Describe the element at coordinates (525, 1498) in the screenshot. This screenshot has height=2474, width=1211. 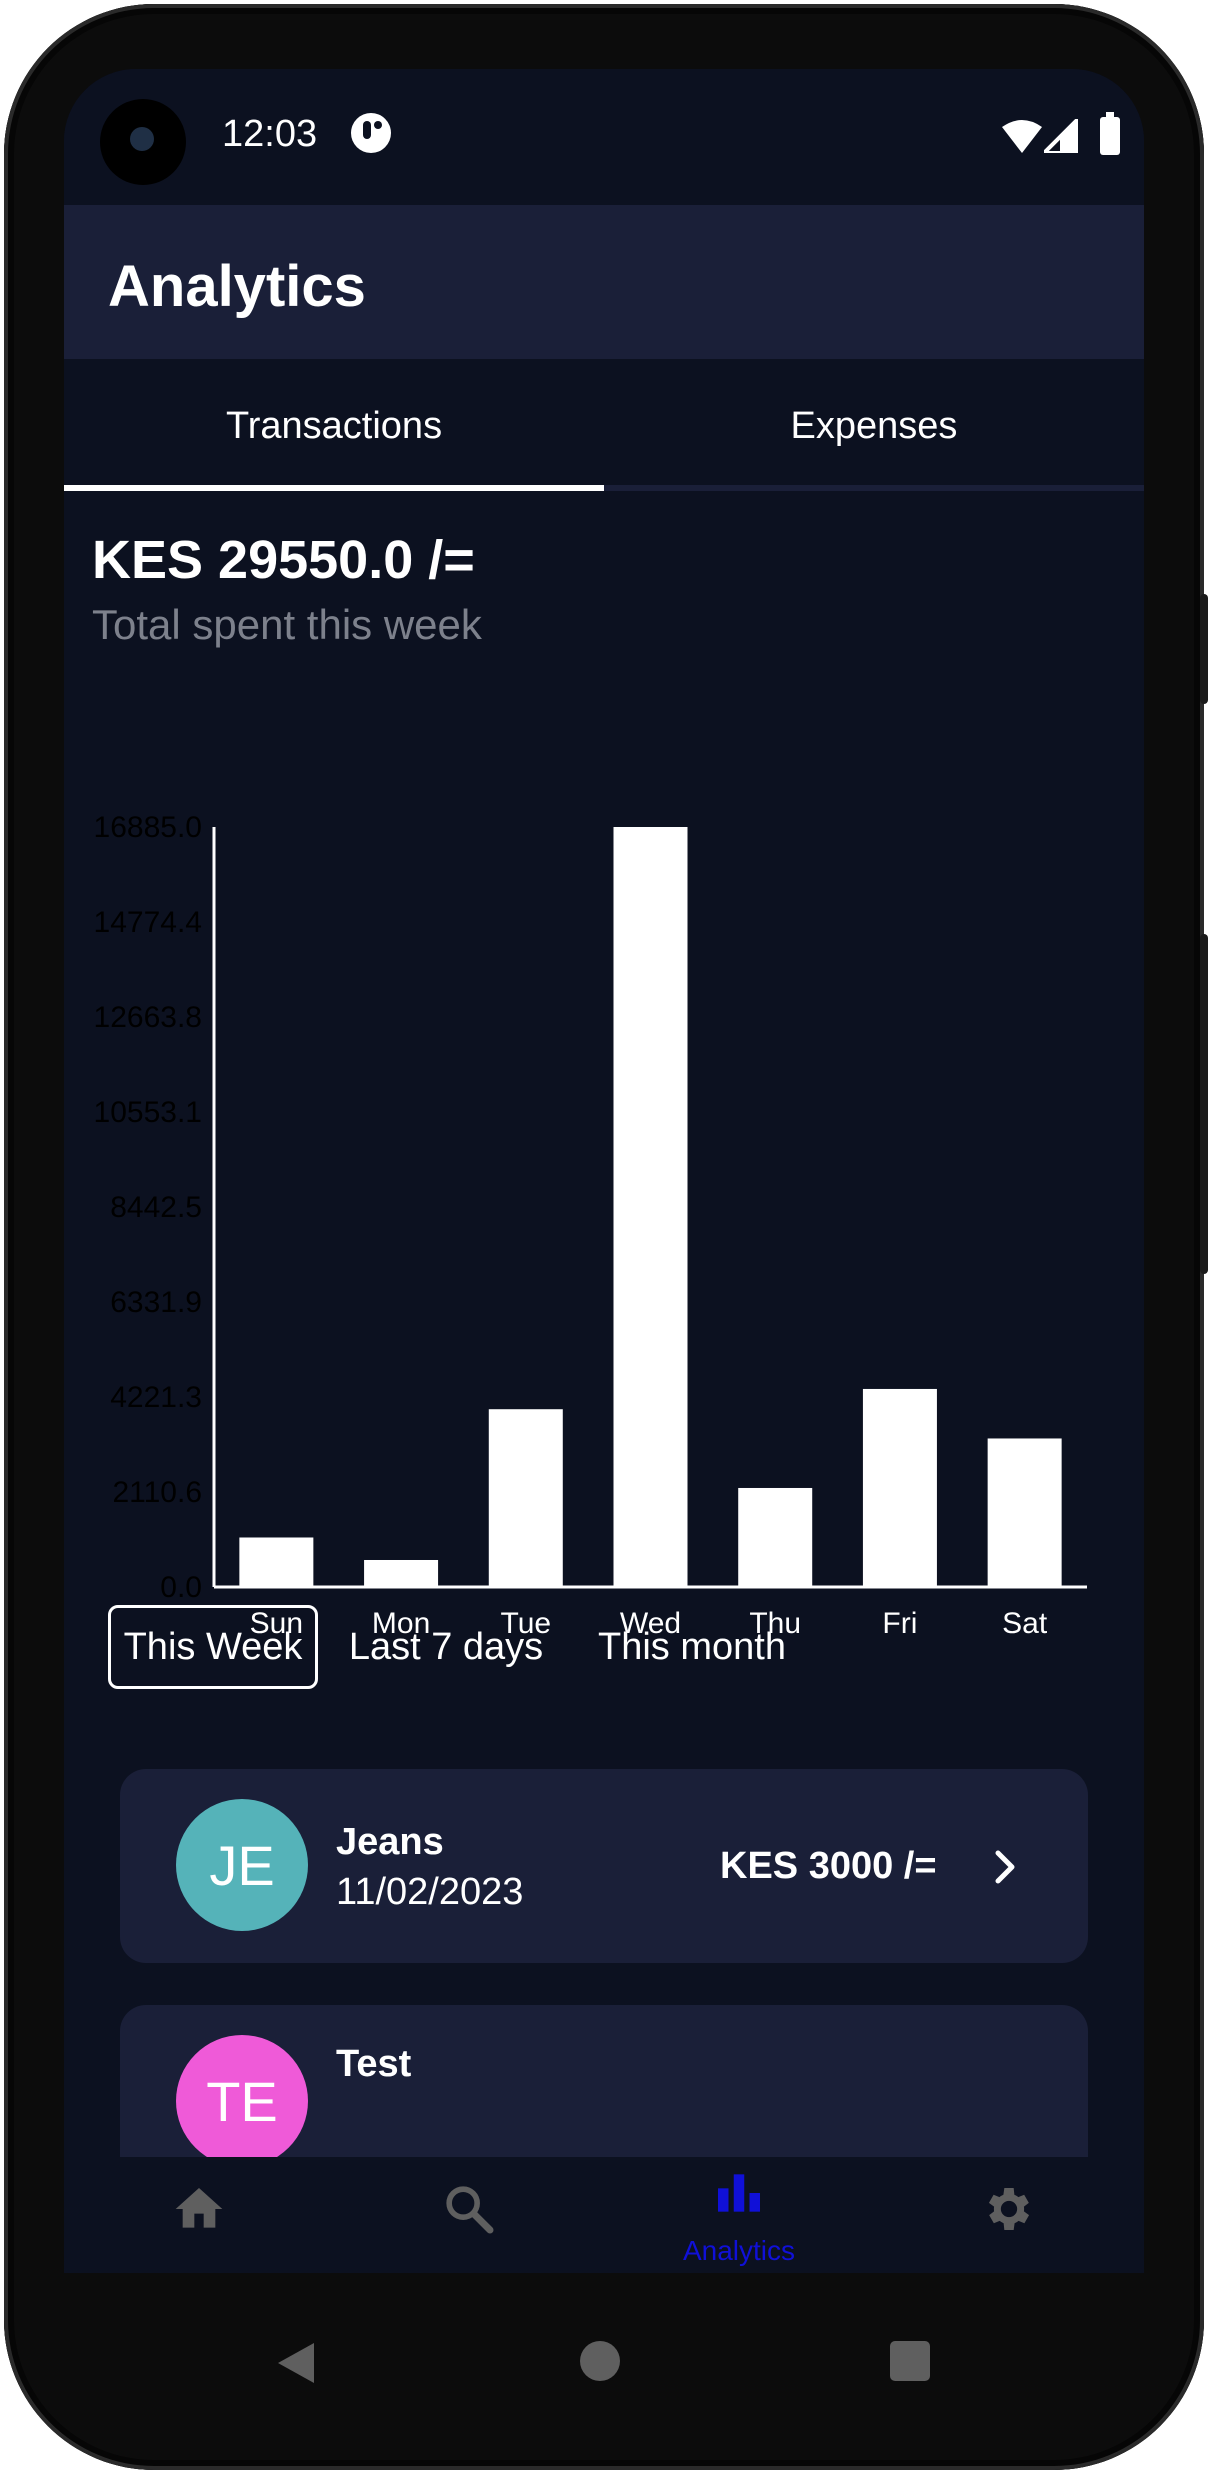
I see `bar-tue` at that location.